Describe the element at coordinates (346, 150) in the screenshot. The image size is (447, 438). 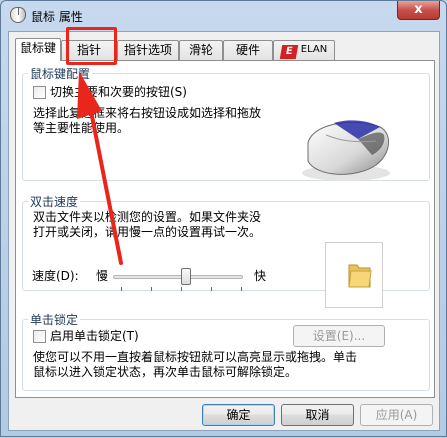
I see `mouse-illustration-icon` at that location.